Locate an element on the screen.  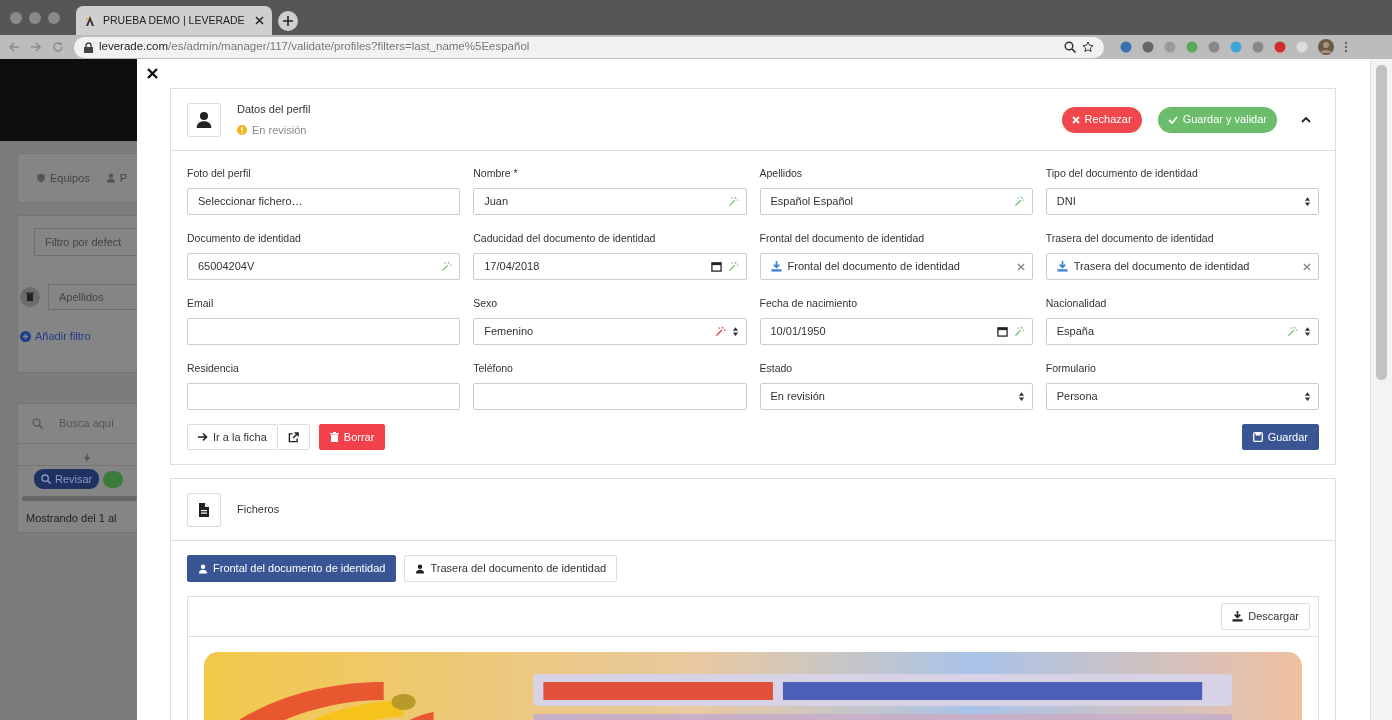
star-icon is located at coordinates (1088, 47).